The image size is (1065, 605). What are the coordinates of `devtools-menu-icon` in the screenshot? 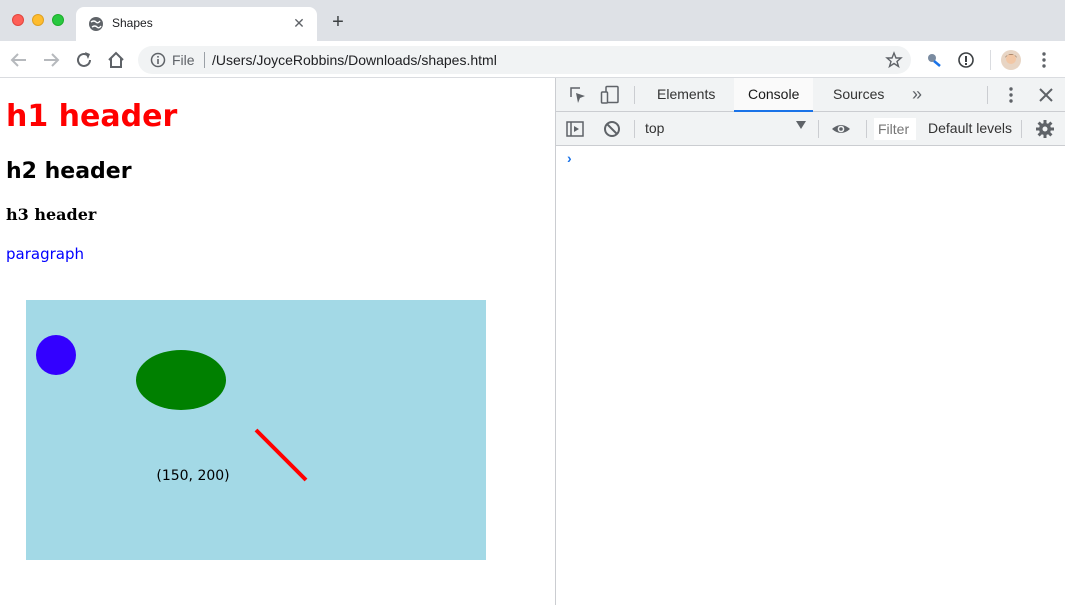 It's located at (1011, 95).